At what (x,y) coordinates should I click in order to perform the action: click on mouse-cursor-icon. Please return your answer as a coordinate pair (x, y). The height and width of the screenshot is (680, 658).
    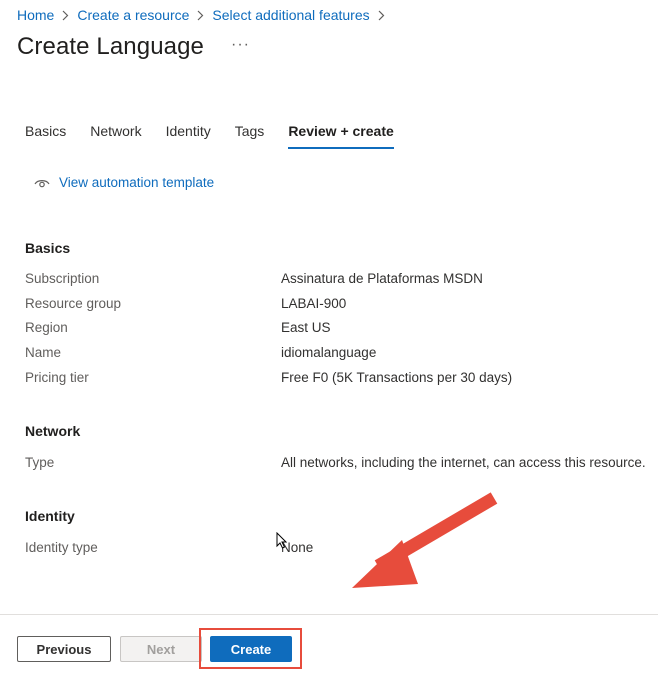
    Looking at the image, I should click on (281, 540).